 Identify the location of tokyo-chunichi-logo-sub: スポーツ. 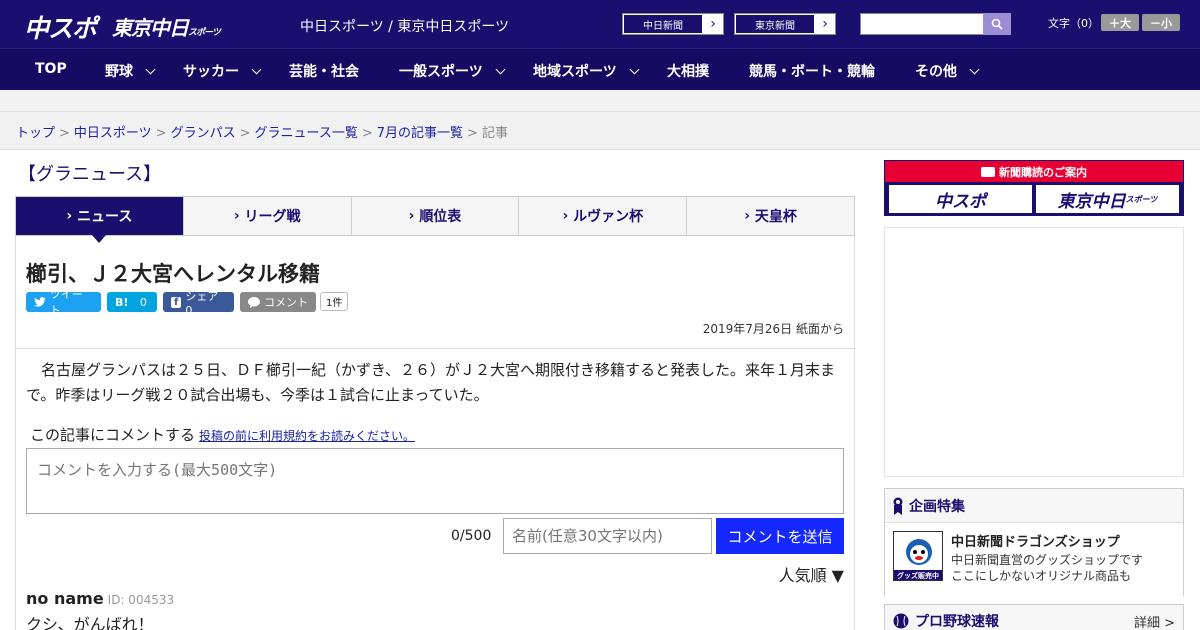
(204, 33).